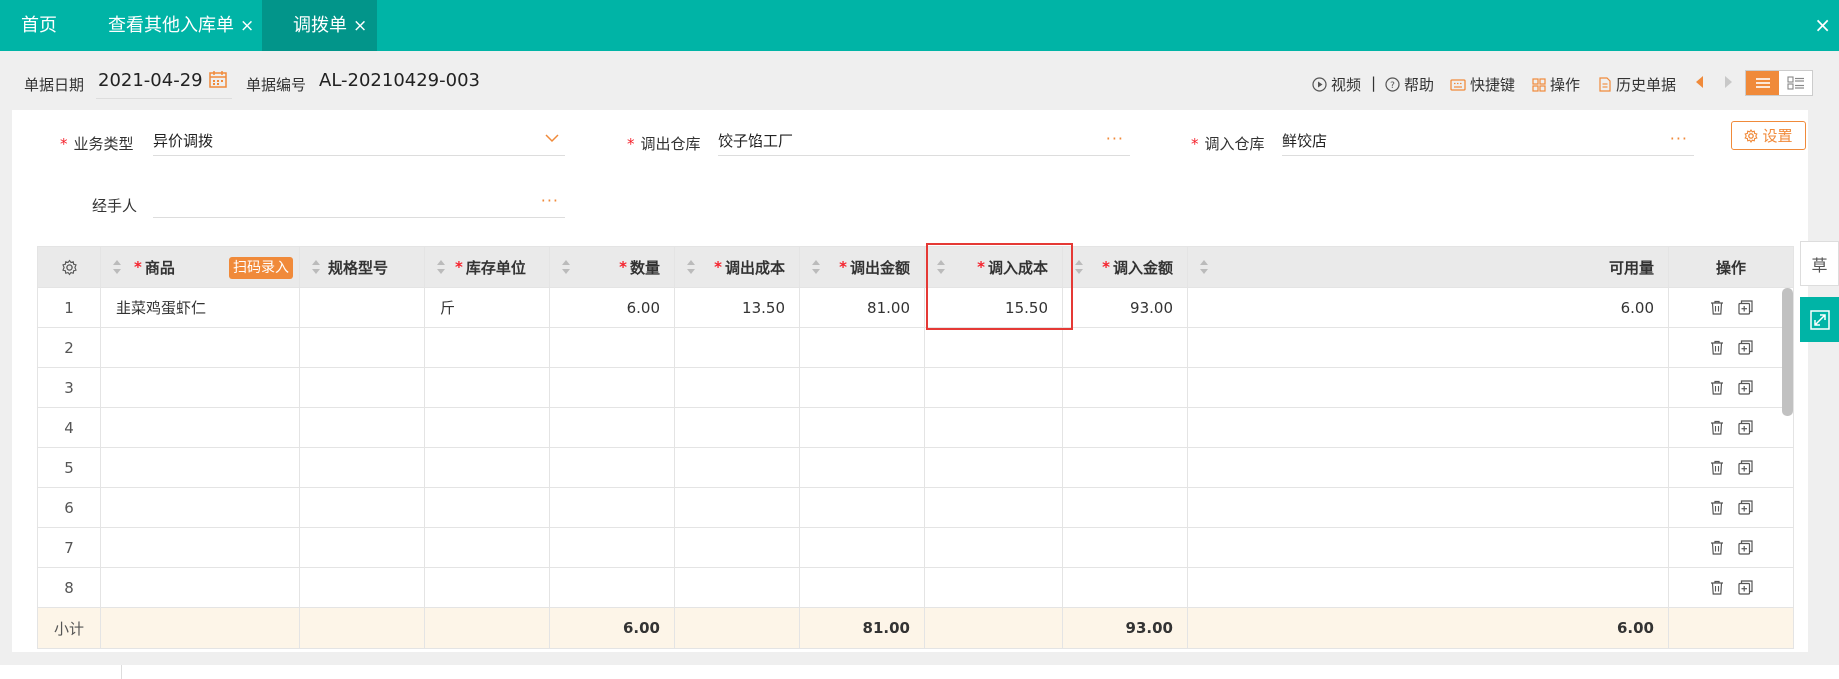 The image size is (1839, 679). Describe the element at coordinates (1409, 84) in the screenshot. I see `help-button: ? 帮助` at that location.